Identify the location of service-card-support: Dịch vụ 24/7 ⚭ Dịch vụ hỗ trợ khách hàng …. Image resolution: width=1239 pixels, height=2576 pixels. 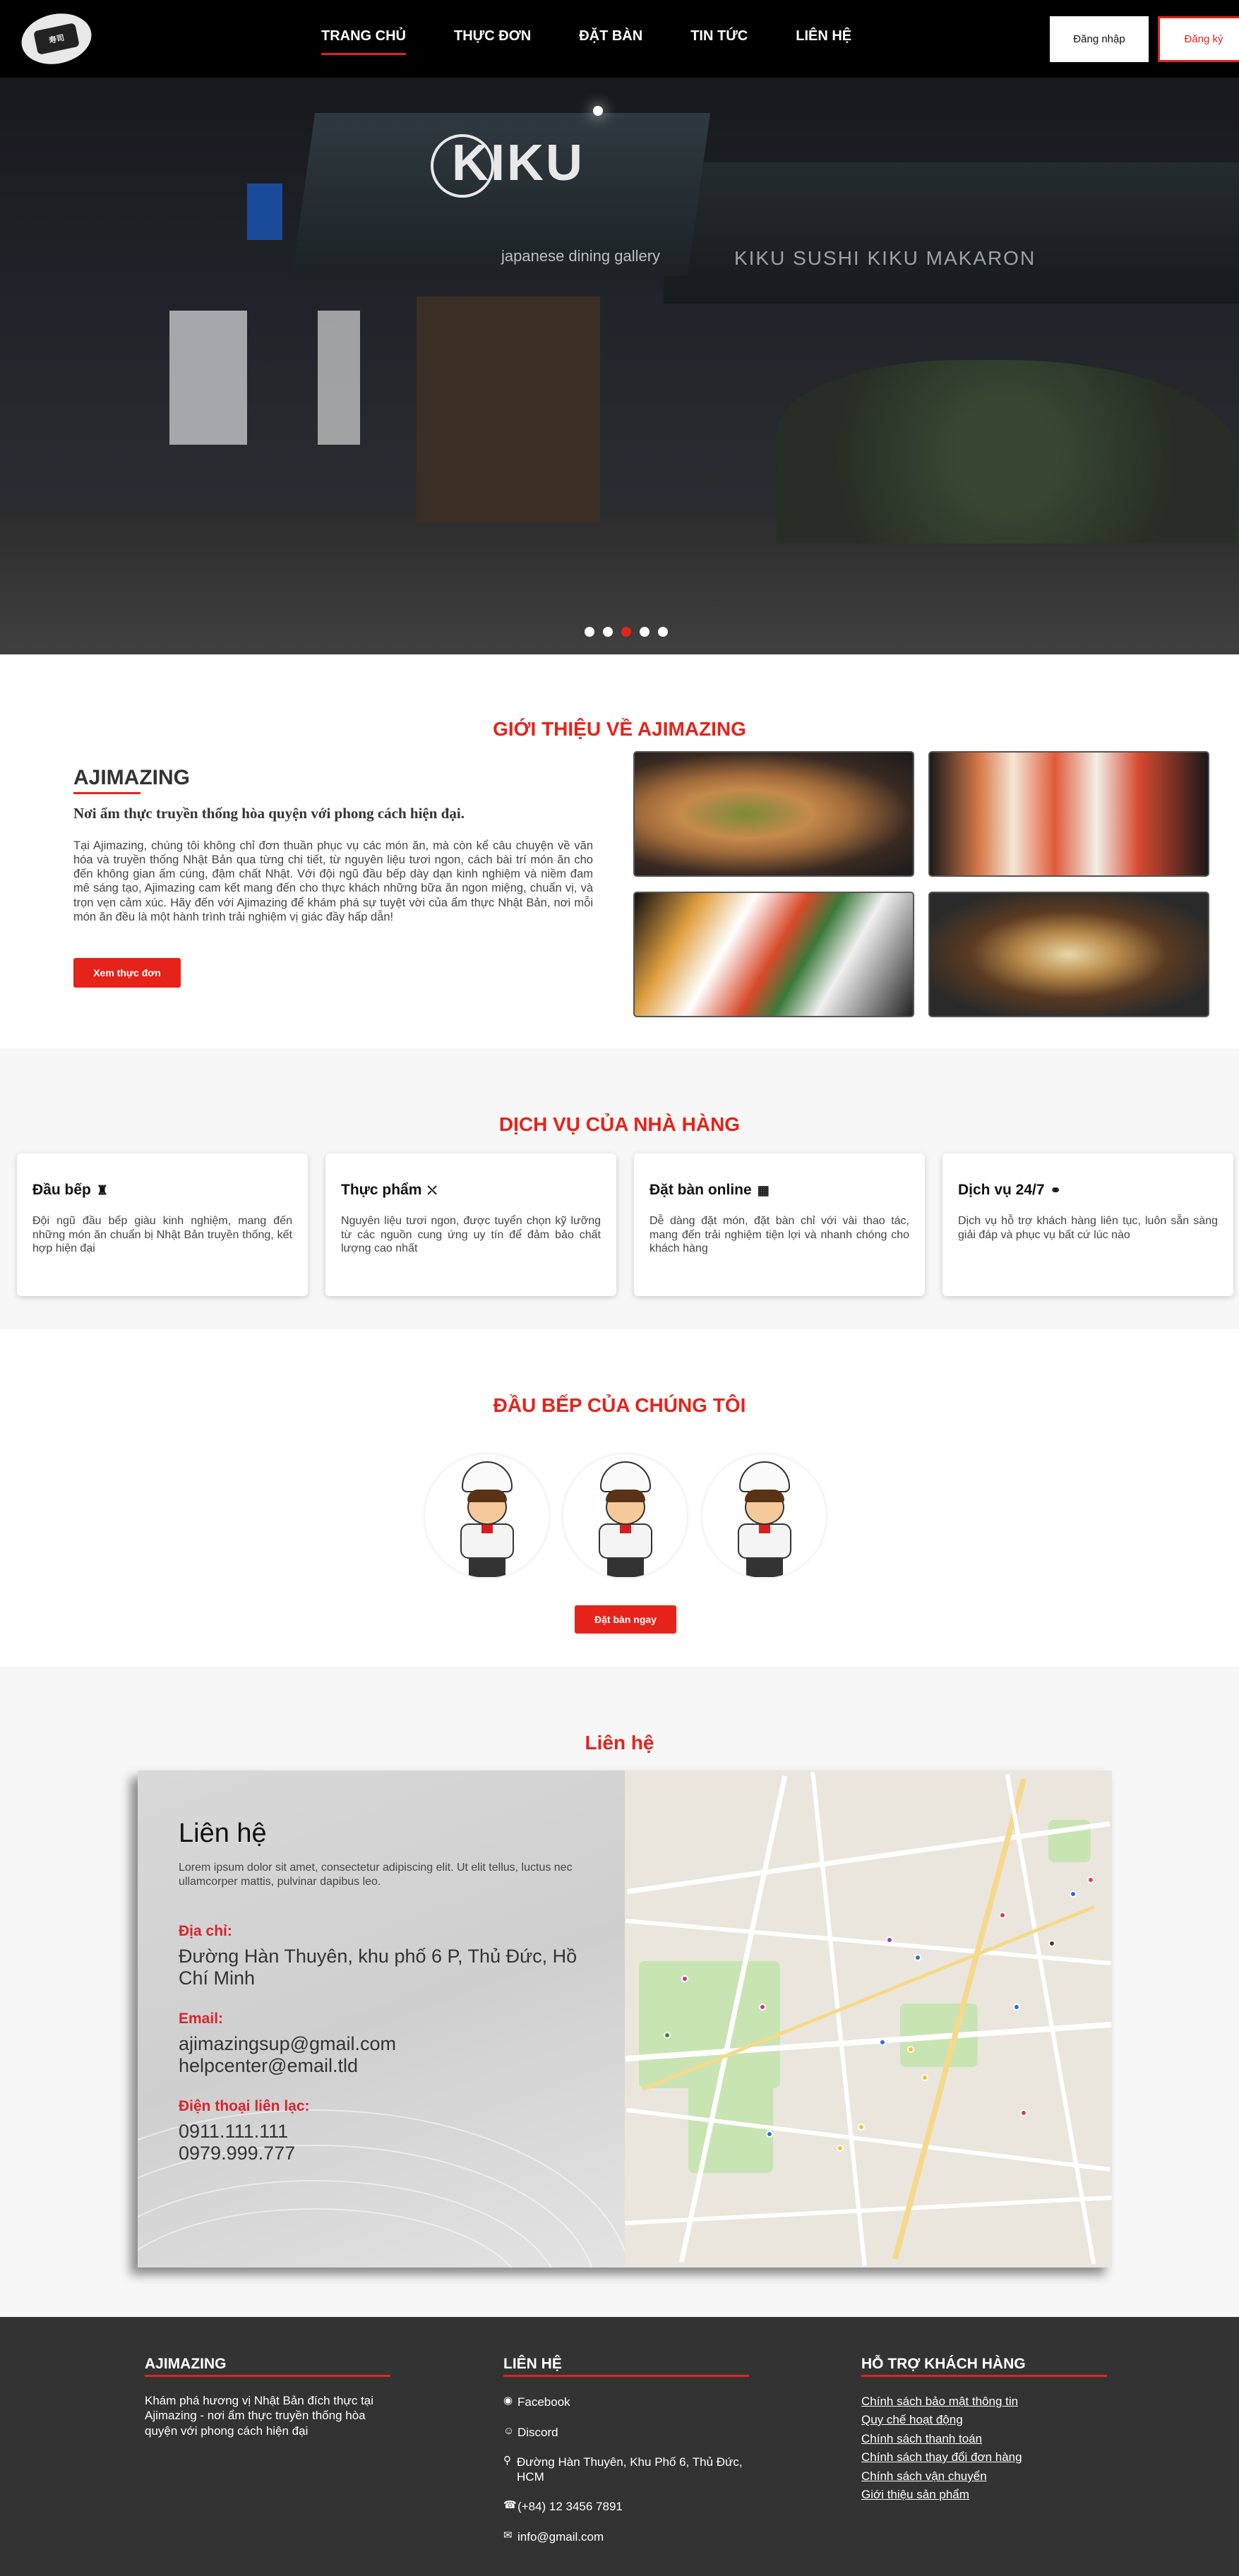
(1087, 1225).